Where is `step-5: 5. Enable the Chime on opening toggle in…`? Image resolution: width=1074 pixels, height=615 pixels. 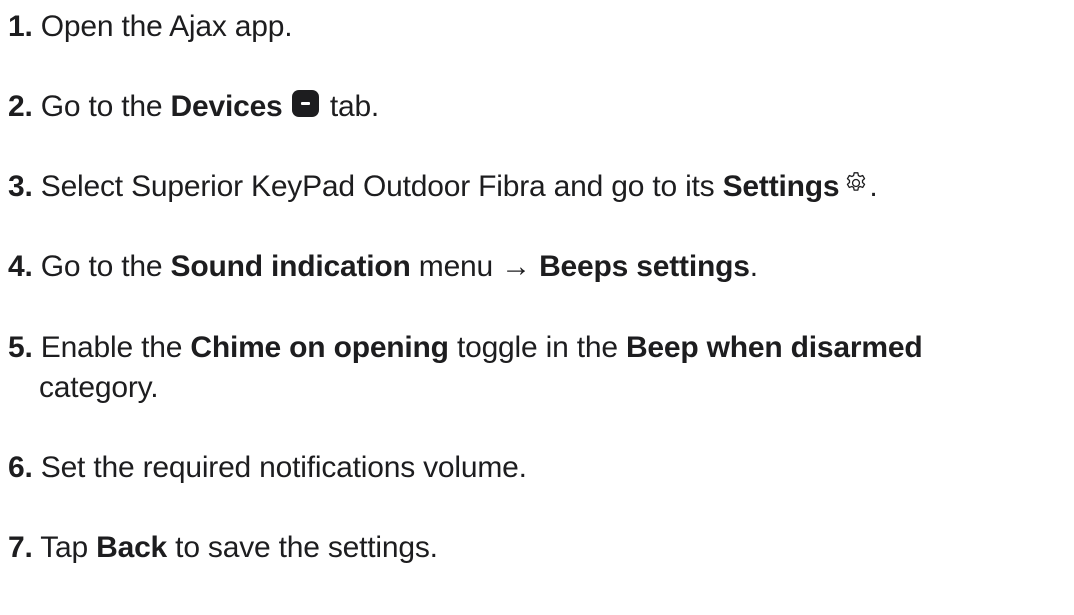 step-5: 5. Enable the Chime on opening toggle in… is located at coordinates (465, 347).